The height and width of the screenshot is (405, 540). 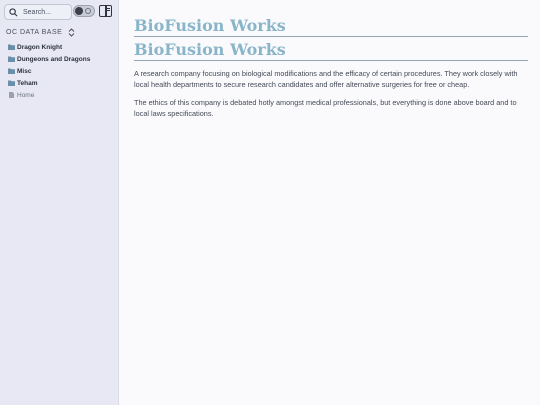 I want to click on note-heading: BioFusion Works, so click(x=331, y=50).